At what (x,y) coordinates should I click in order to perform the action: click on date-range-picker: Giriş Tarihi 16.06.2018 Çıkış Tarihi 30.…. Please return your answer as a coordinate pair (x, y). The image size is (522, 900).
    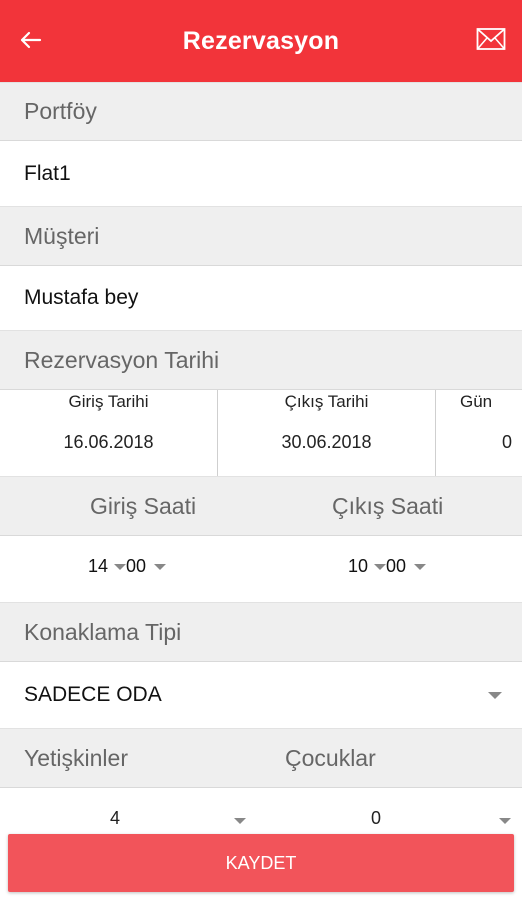
    Looking at the image, I should click on (261, 433).